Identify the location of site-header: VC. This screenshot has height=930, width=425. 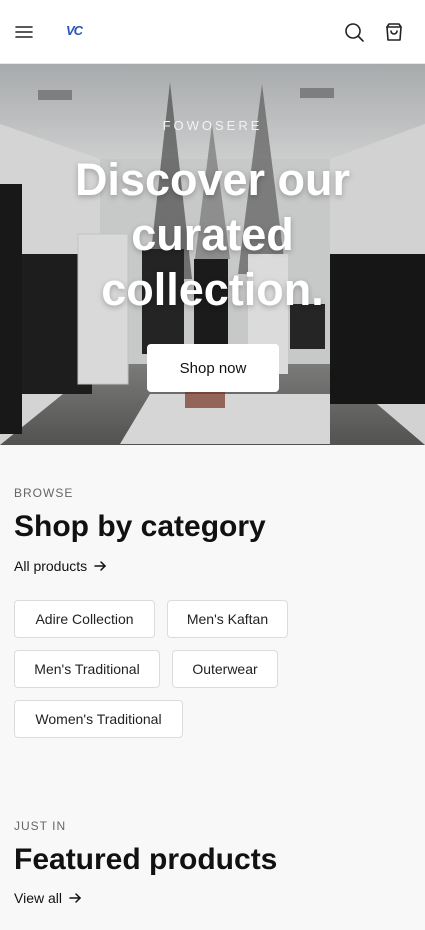
(212, 32).